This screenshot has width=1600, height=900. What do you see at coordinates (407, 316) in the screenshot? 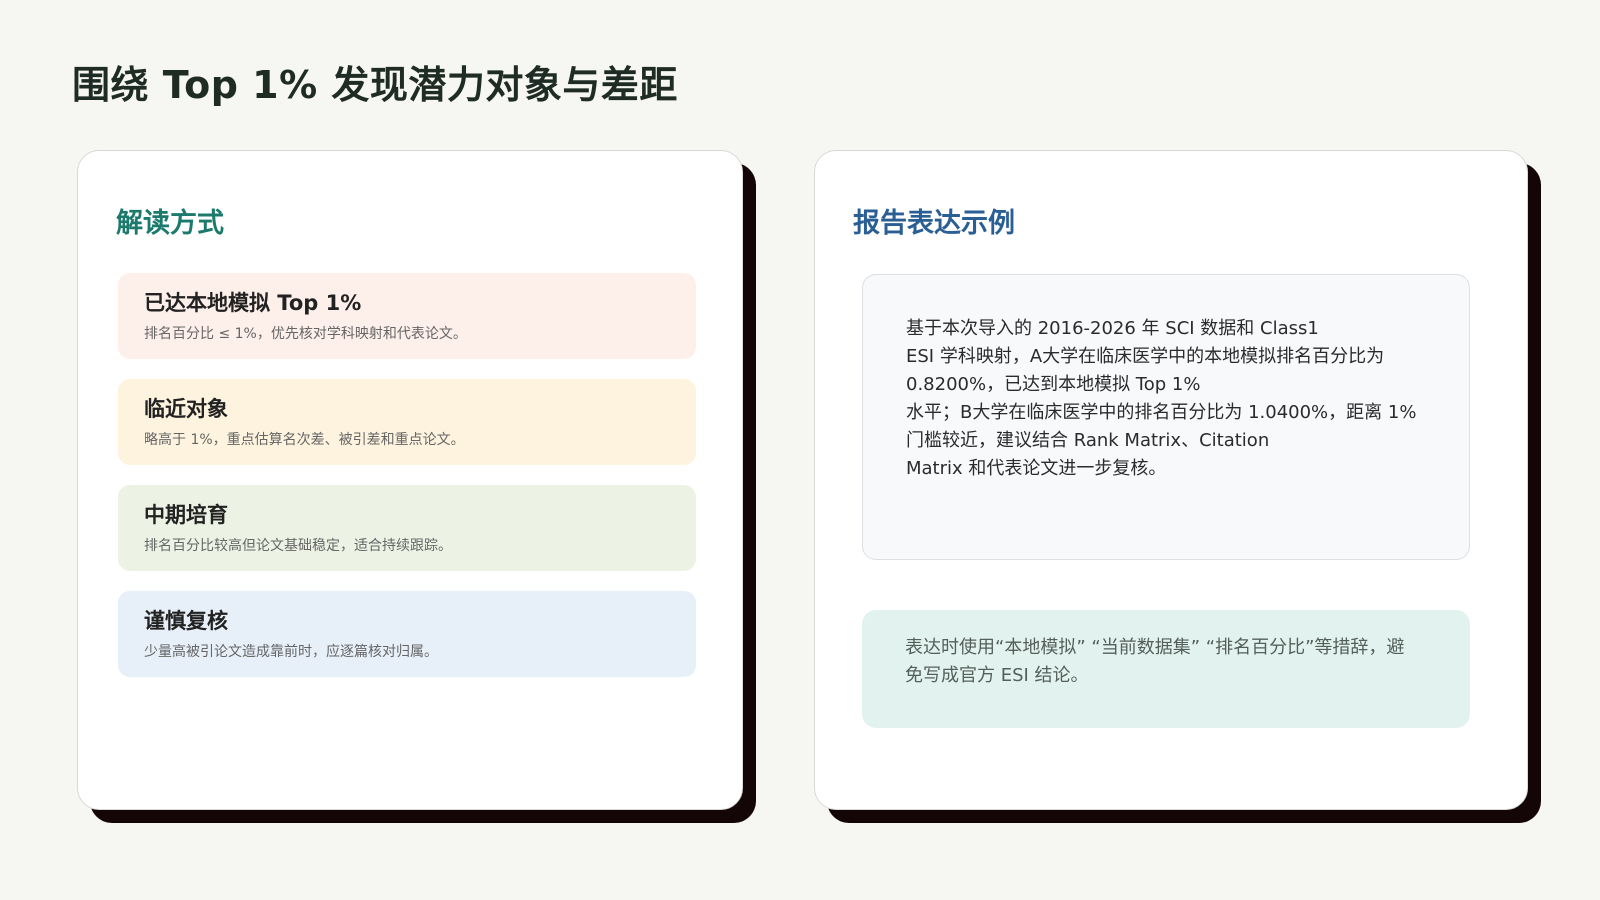
I see `interpretation-item-reached-top1: 已达本地模拟 Top 1% 排名百分比 ≤ 1%，优先核对学科映射和代表论文。` at bounding box center [407, 316].